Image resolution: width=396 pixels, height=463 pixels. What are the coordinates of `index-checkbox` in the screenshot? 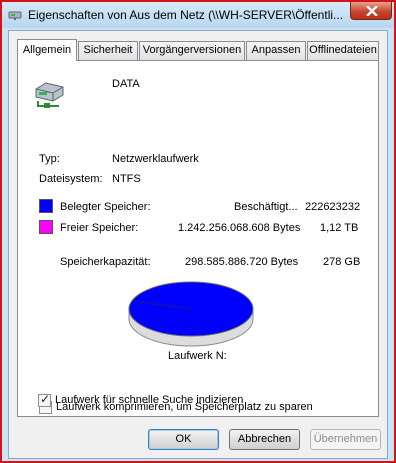 It's located at (44, 399).